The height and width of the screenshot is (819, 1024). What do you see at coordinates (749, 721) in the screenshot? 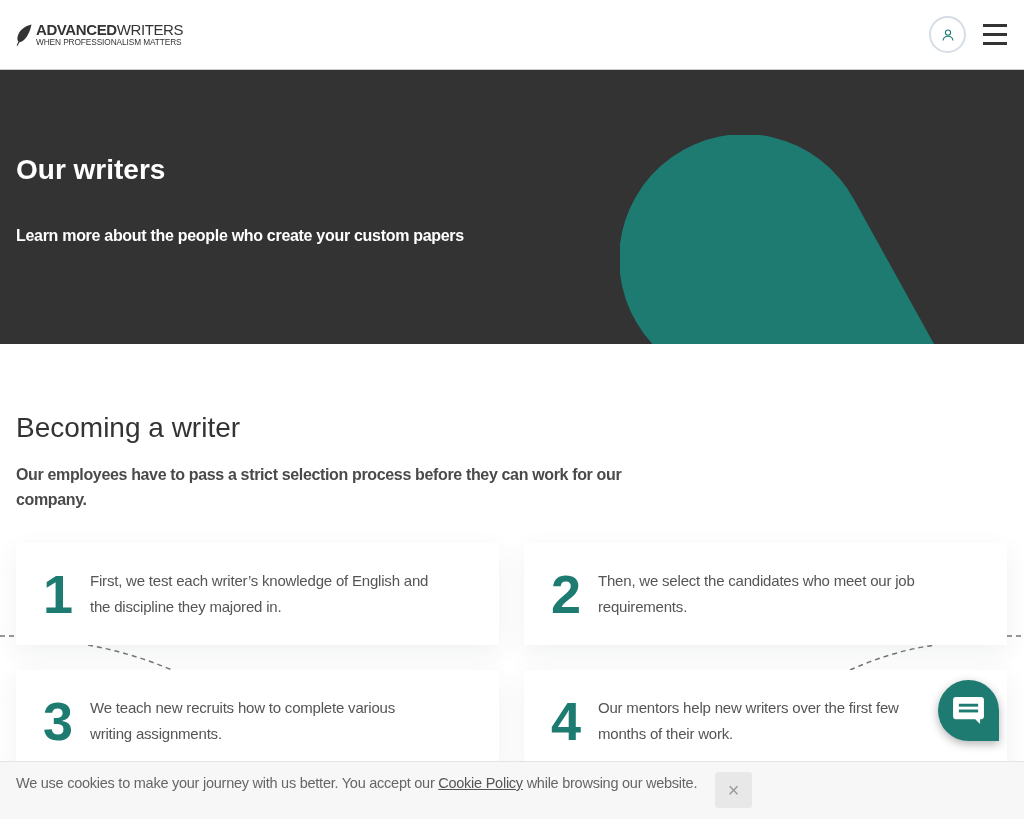
I see `step-text: Our mentors help new writers over the first few months of their work.` at bounding box center [749, 721].